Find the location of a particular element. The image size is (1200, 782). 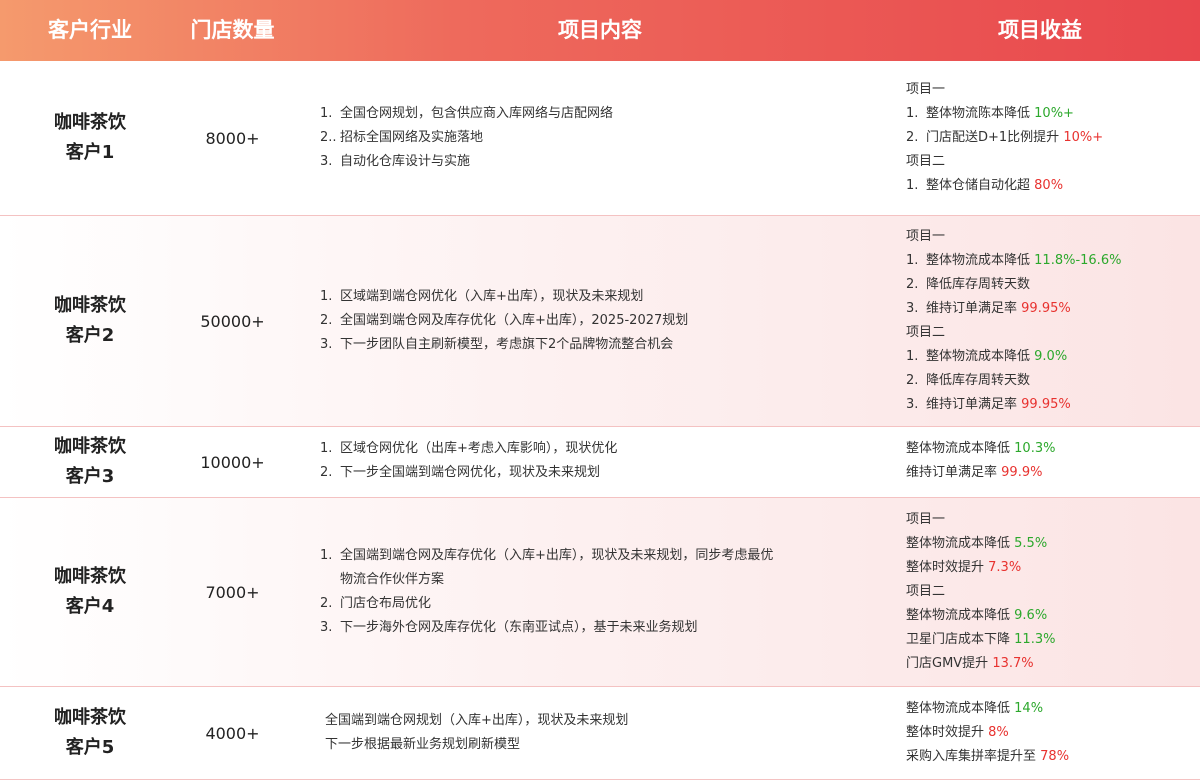

customer-label: 客户5 is located at coordinates (90, 747).